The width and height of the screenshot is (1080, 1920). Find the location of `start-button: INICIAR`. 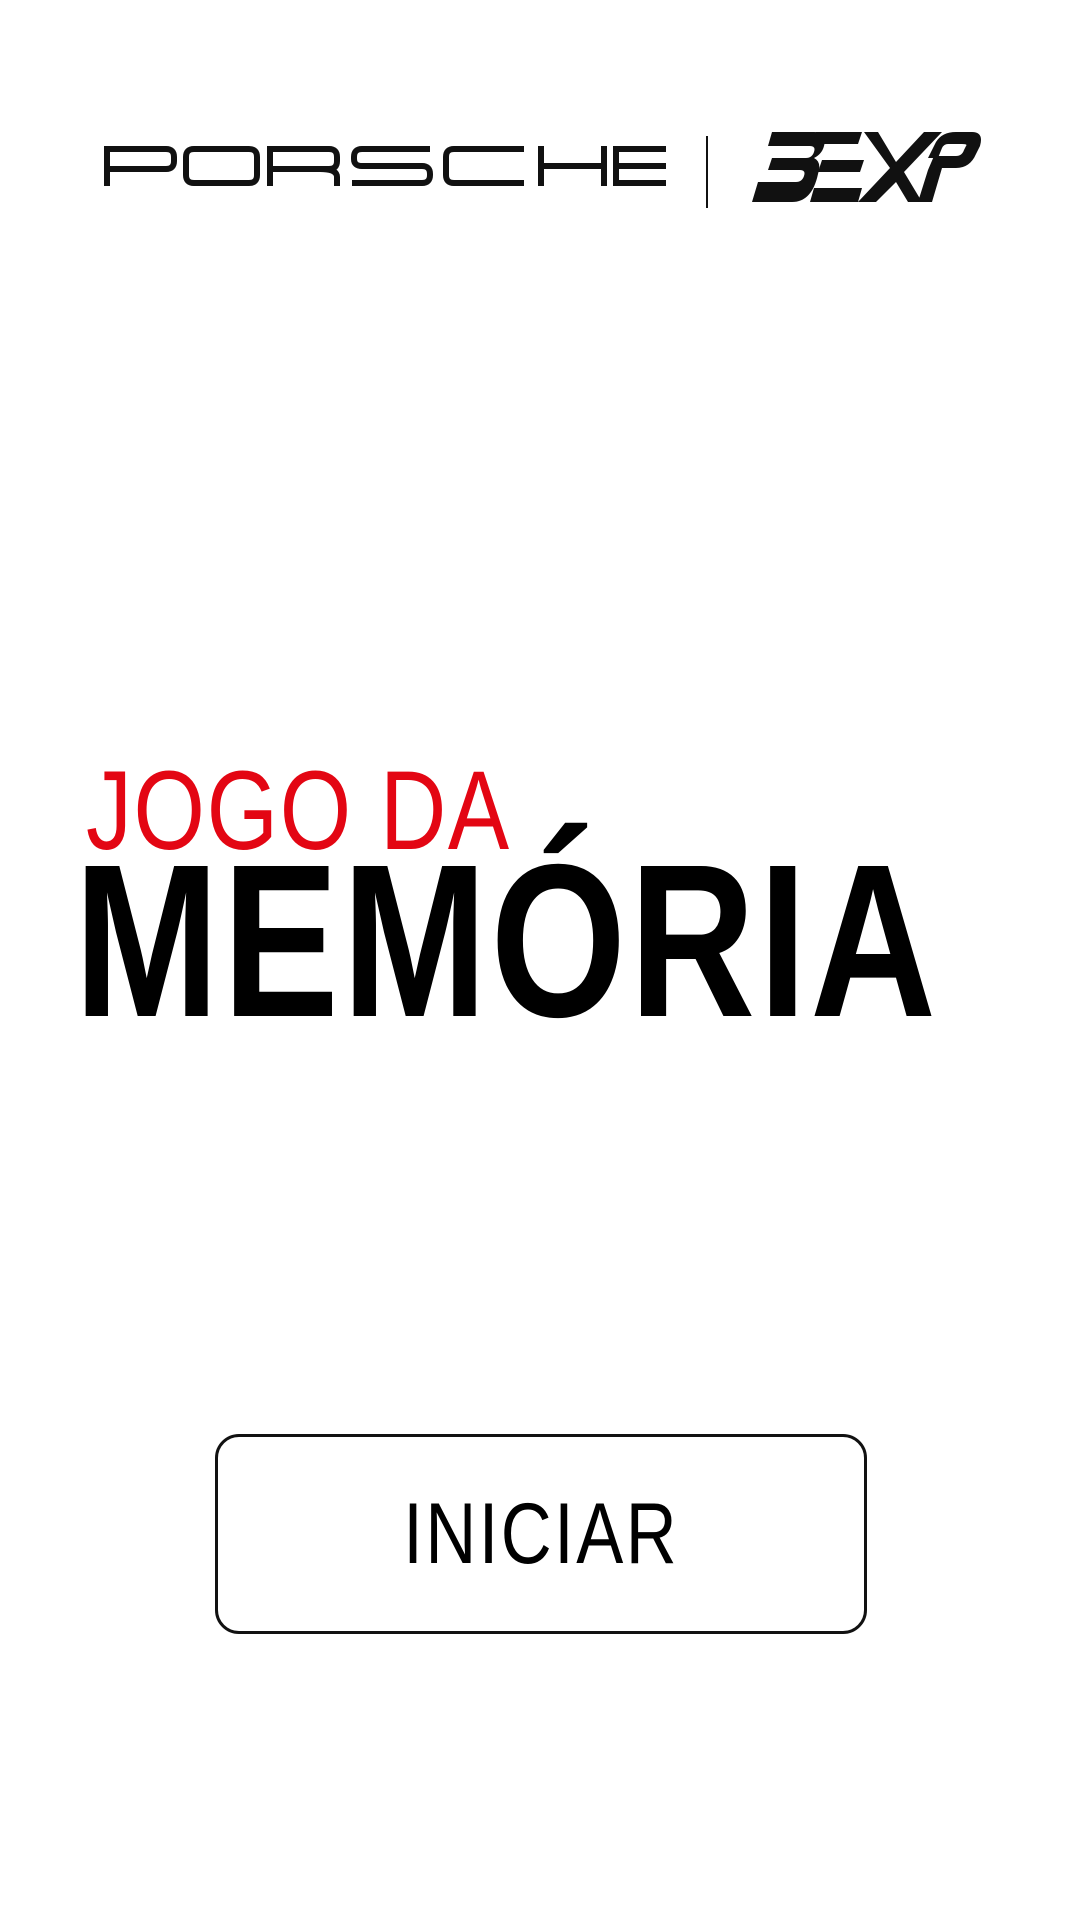

start-button: INICIAR is located at coordinates (541, 1534).